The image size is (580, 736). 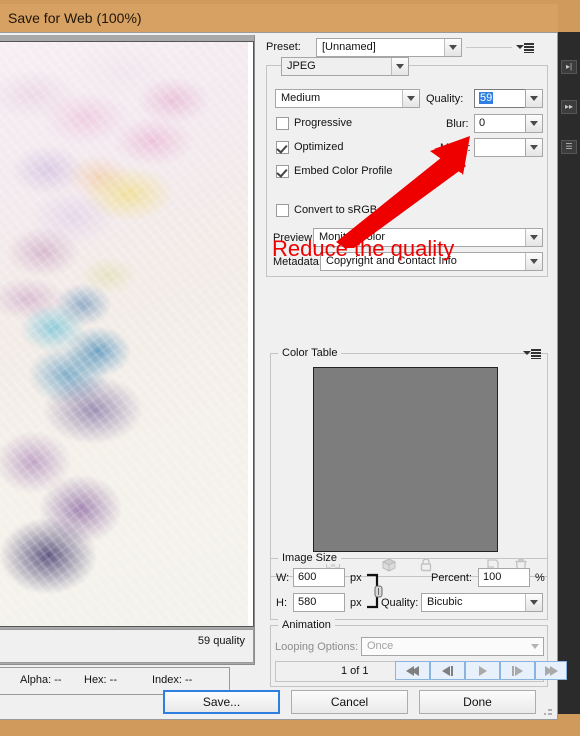 What do you see at coordinates (306, 625) in the screenshot?
I see `animation-title: Animation` at bounding box center [306, 625].